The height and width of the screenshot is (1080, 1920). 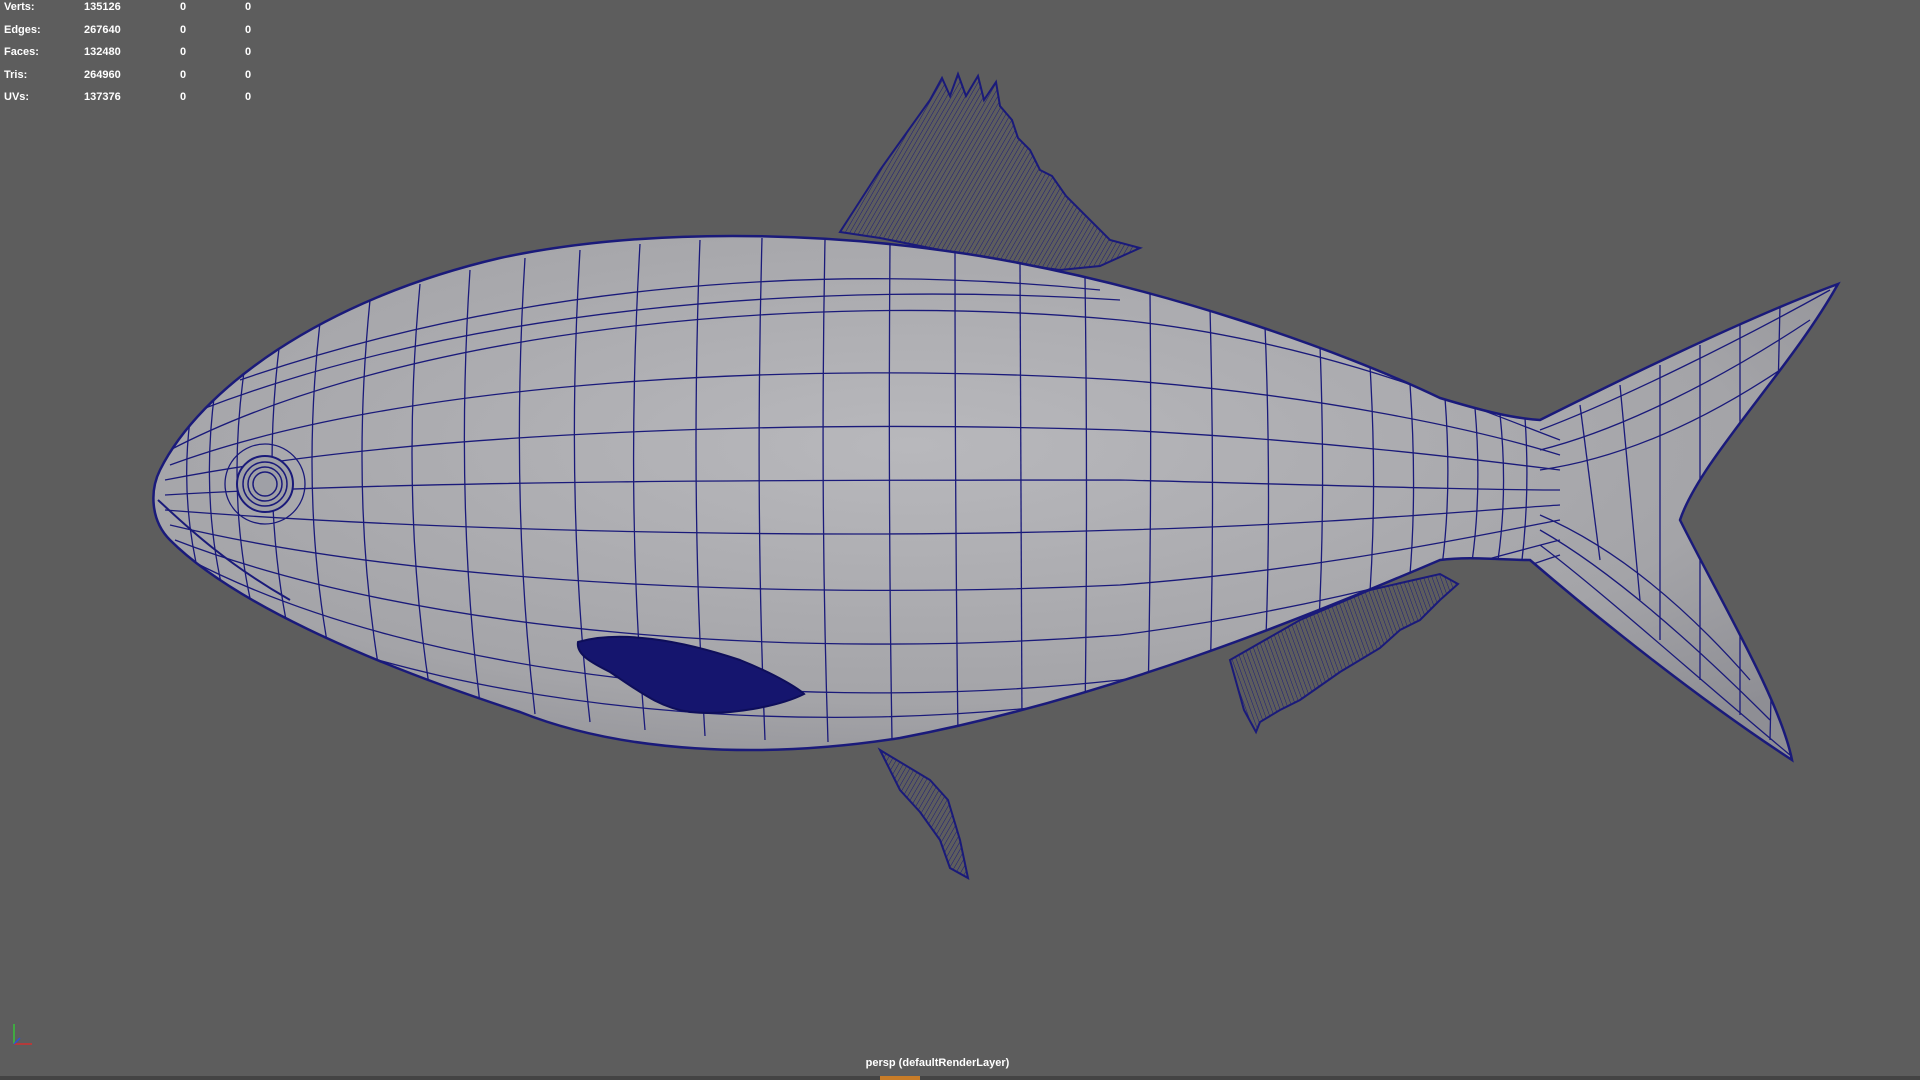 I want to click on xyz-axis-icon, so click(x=22, y=1034).